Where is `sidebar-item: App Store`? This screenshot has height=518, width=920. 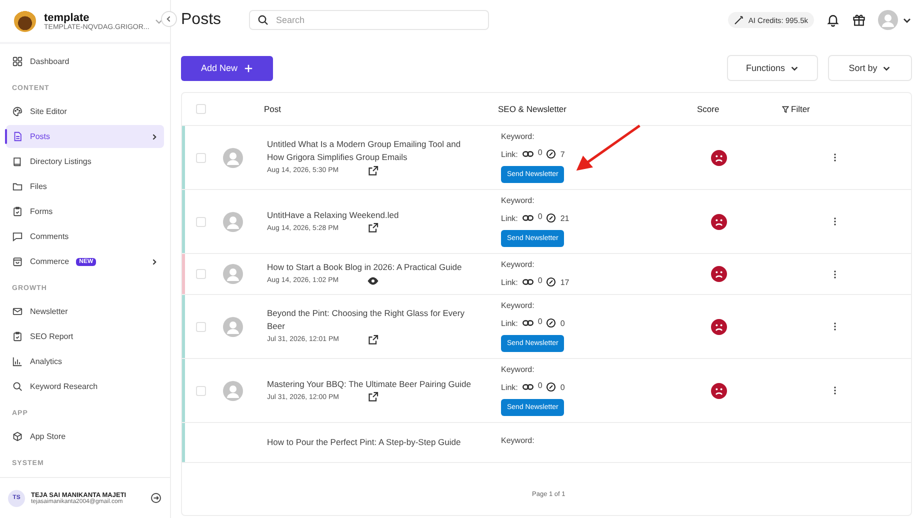 sidebar-item: App Store is located at coordinates (85, 436).